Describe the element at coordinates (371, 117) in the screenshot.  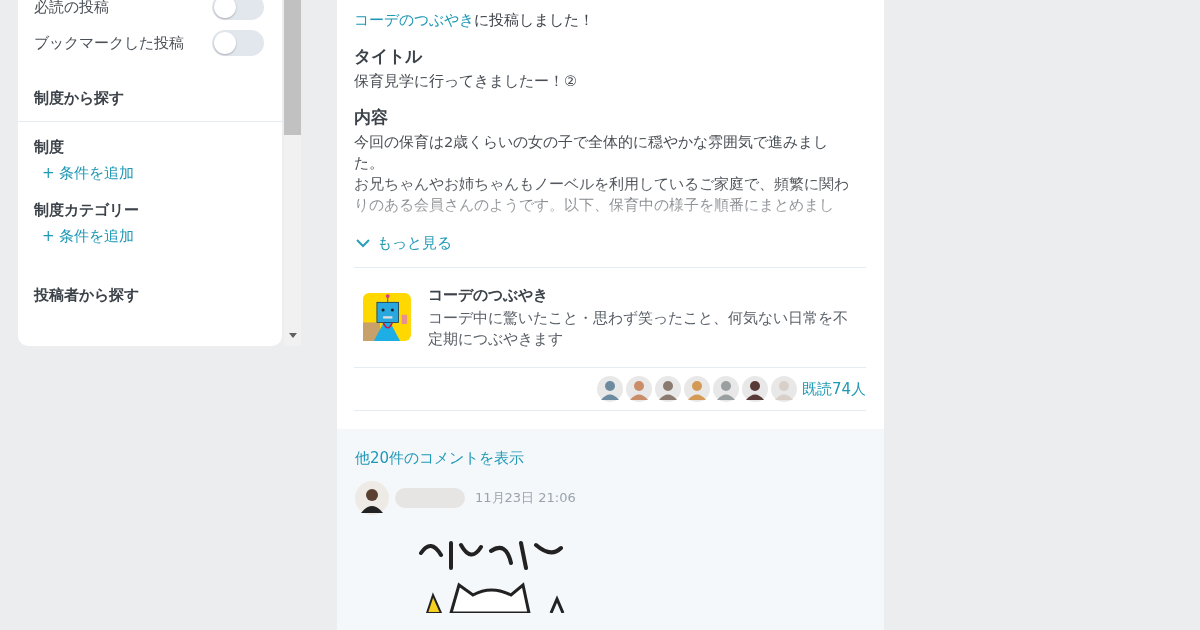
I see `field-heading: 内容` at that location.